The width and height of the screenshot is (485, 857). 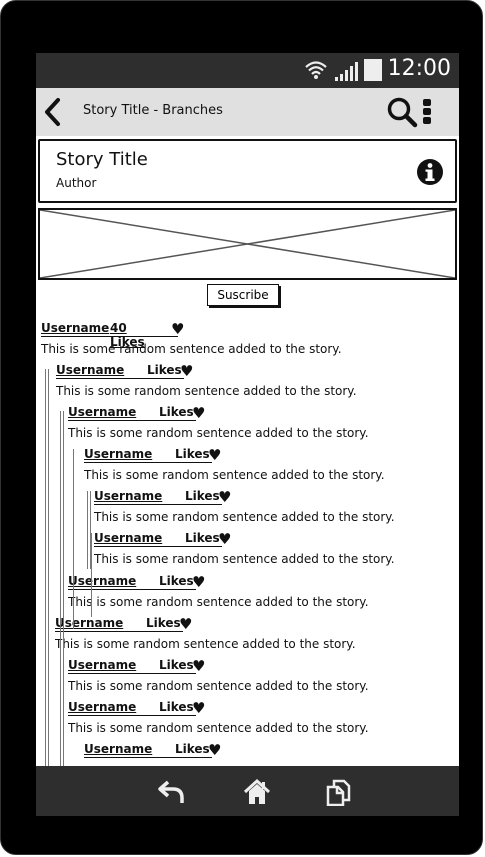 What do you see at coordinates (53, 112) in the screenshot?
I see `back-arrow-icon` at bounding box center [53, 112].